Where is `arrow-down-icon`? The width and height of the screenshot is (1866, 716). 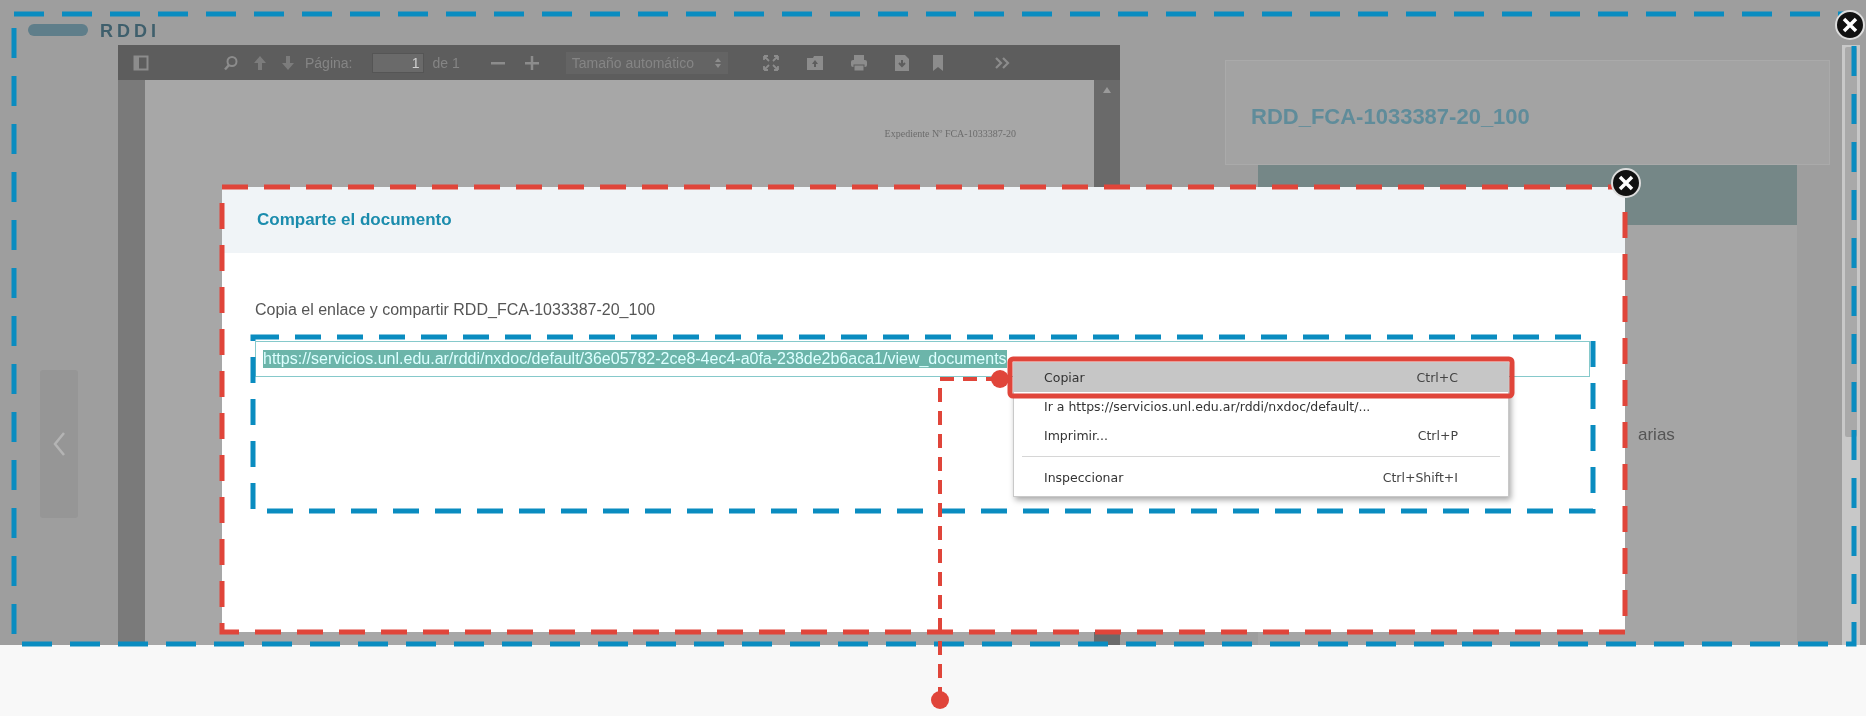 arrow-down-icon is located at coordinates (288, 62).